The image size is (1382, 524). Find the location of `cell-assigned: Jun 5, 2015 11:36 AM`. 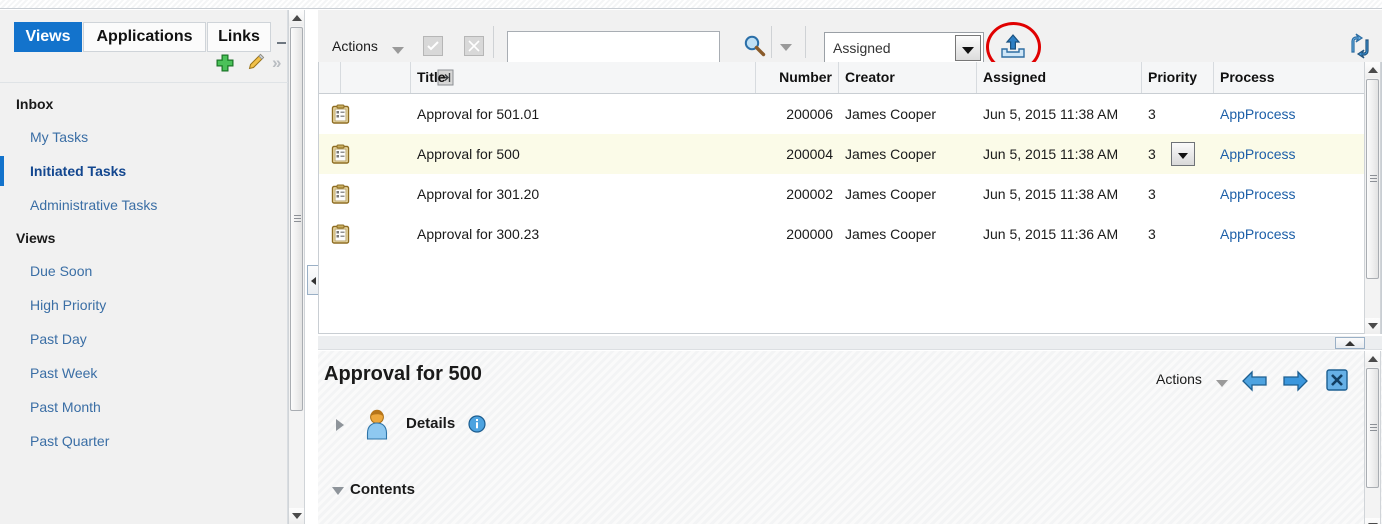

cell-assigned: Jun 5, 2015 11:36 AM is located at coordinates (1051, 234).